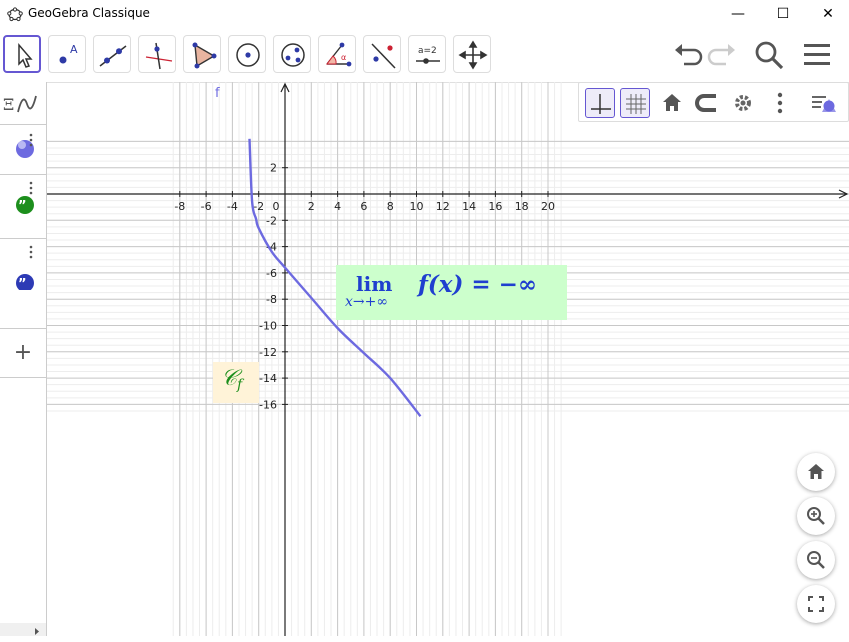 This screenshot has height=642, width=849. I want to click on svg-text: A, so click(74, 49).